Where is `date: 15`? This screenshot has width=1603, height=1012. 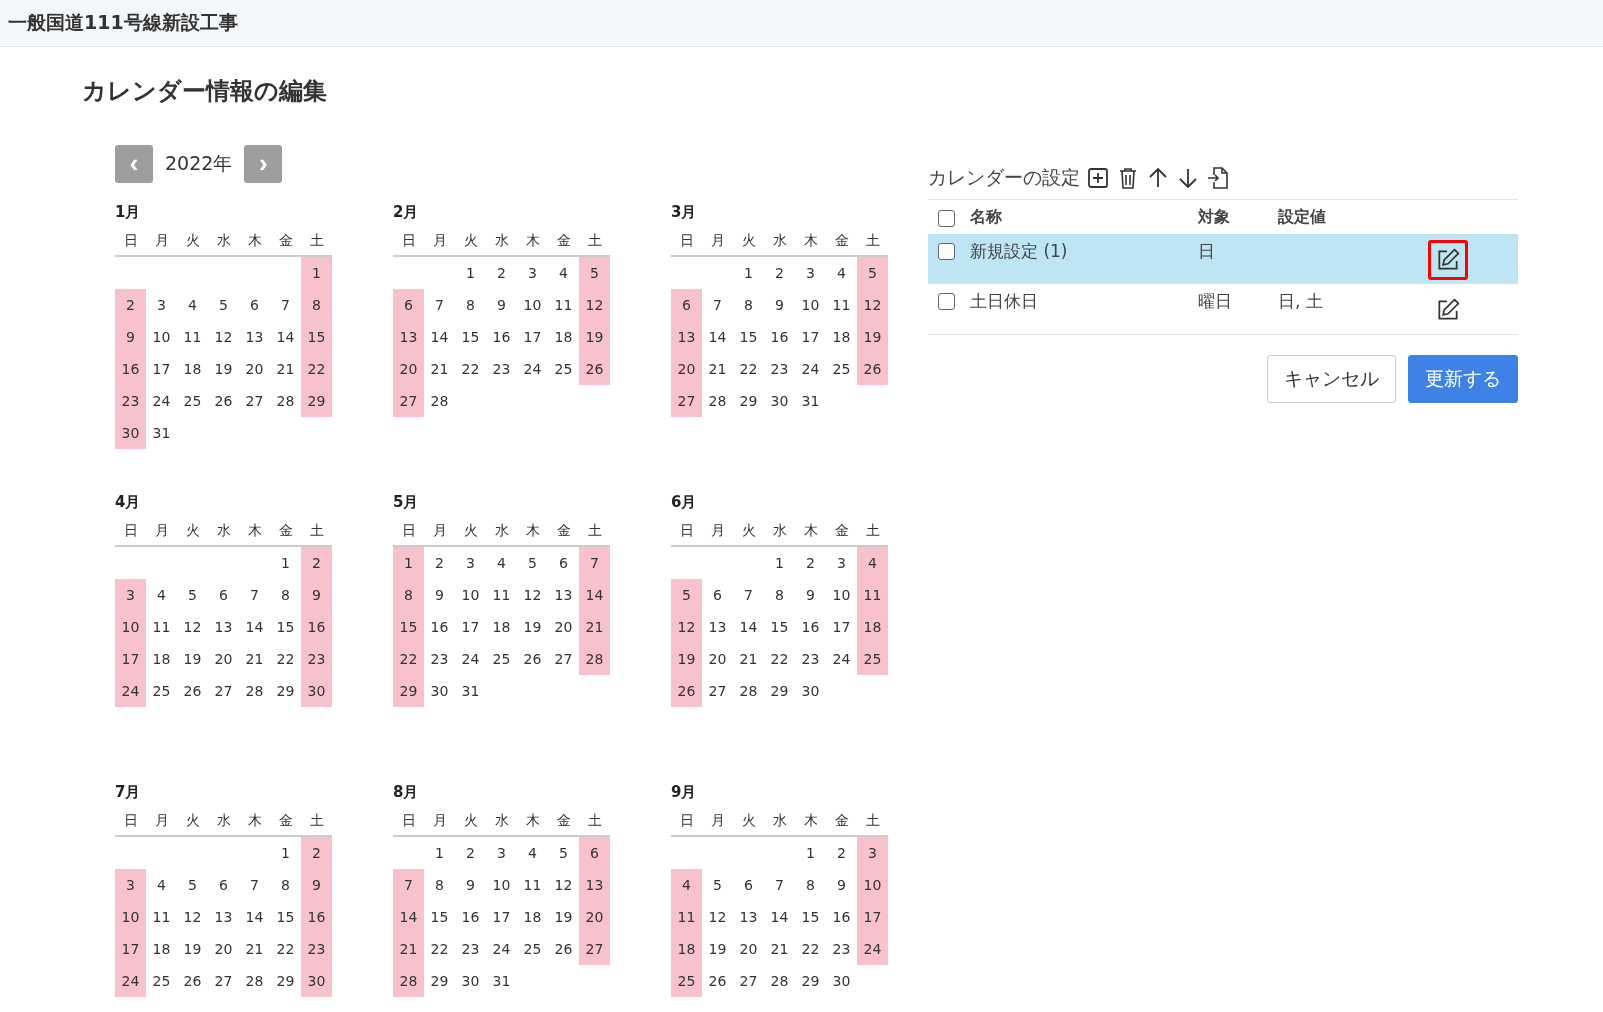 date: 15 is located at coordinates (285, 917).